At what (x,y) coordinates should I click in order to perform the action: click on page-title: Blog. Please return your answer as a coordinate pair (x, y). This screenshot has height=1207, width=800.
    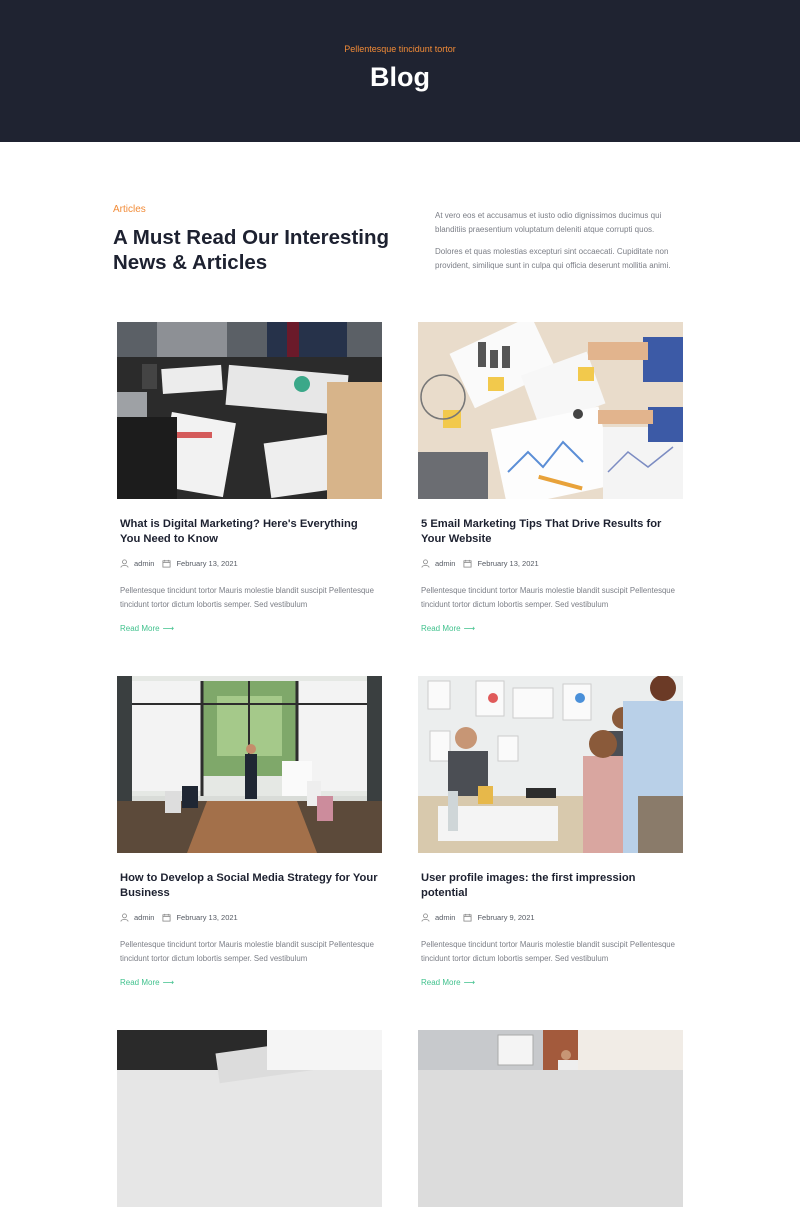
    Looking at the image, I should click on (400, 77).